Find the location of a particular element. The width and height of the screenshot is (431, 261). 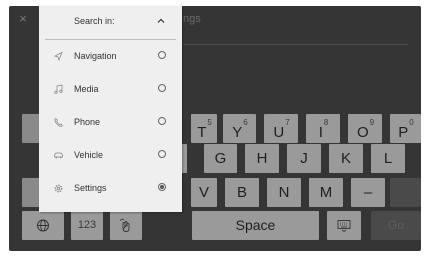

numbers-key: 123 is located at coordinates (87, 225).